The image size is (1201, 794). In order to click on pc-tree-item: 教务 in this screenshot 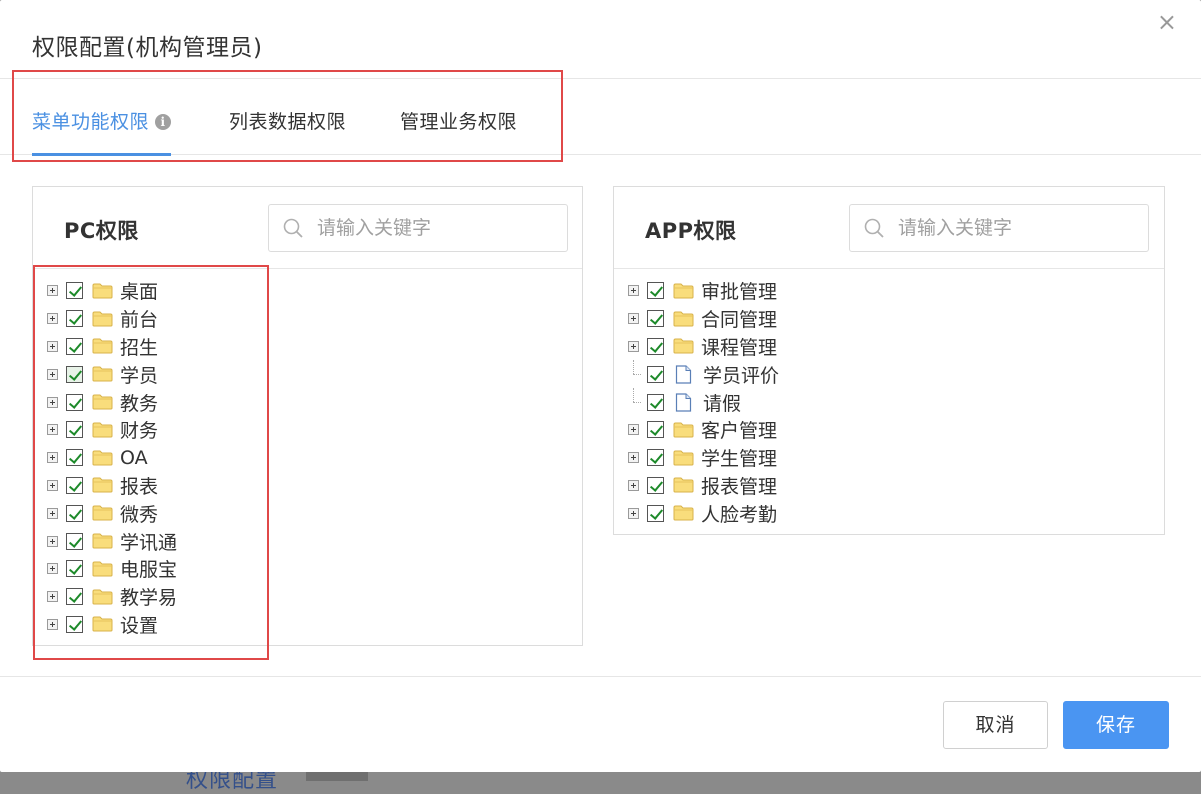, I will do `click(112, 402)`.